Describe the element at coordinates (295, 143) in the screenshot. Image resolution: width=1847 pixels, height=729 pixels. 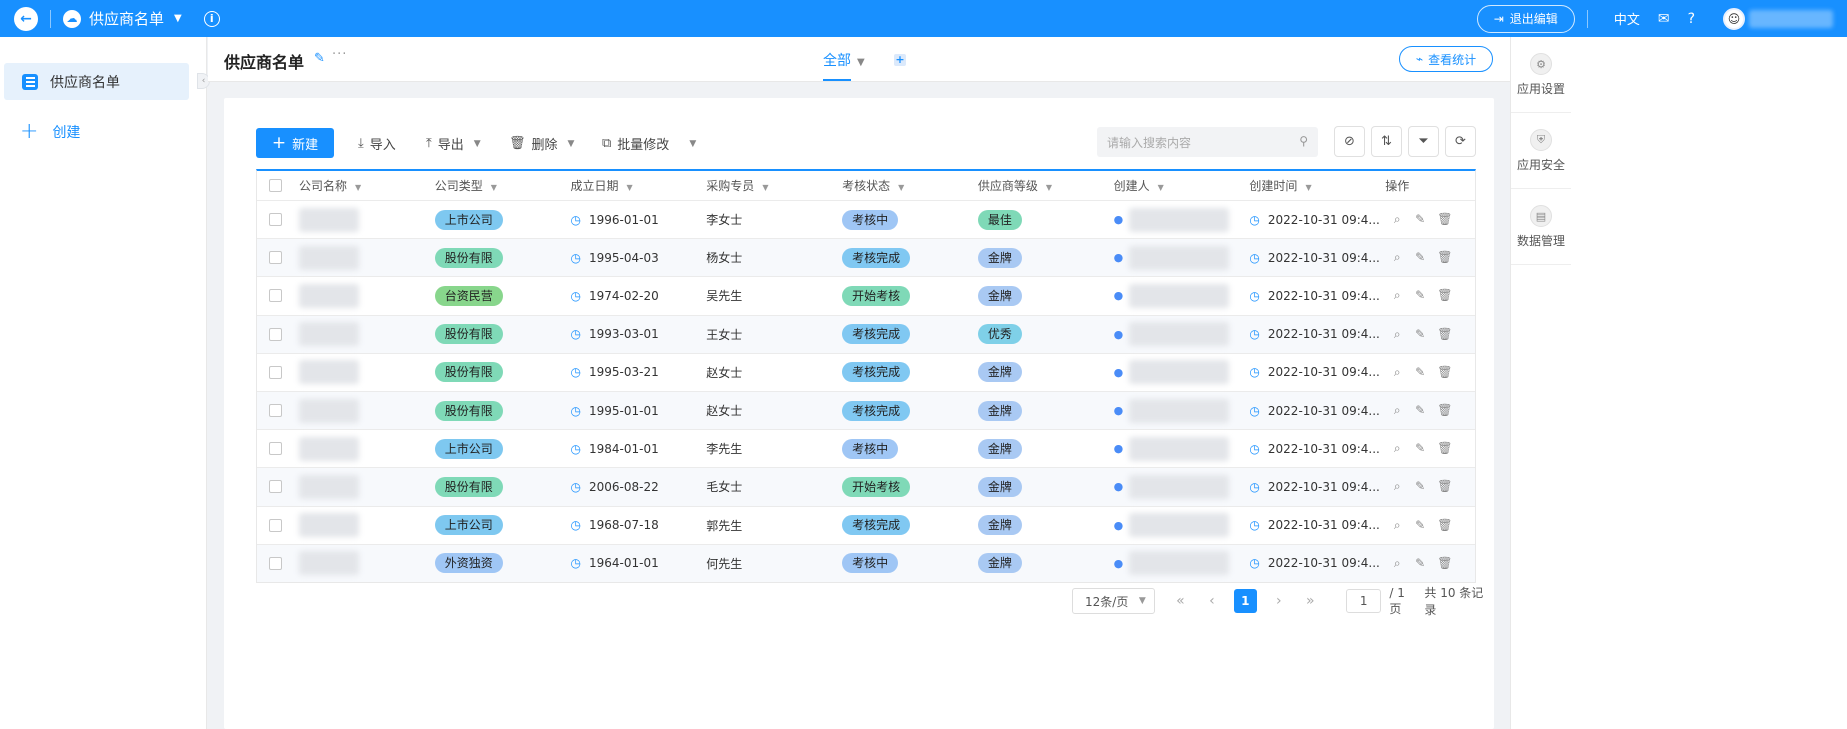
I see `new-button: + 新建` at that location.